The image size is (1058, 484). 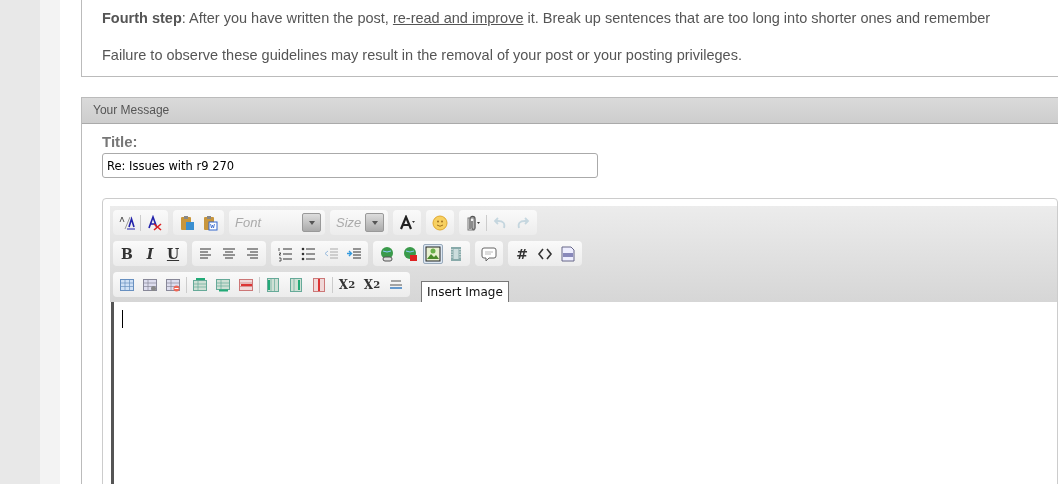 What do you see at coordinates (187, 222) in the screenshot?
I see `clipboard-icon` at bounding box center [187, 222].